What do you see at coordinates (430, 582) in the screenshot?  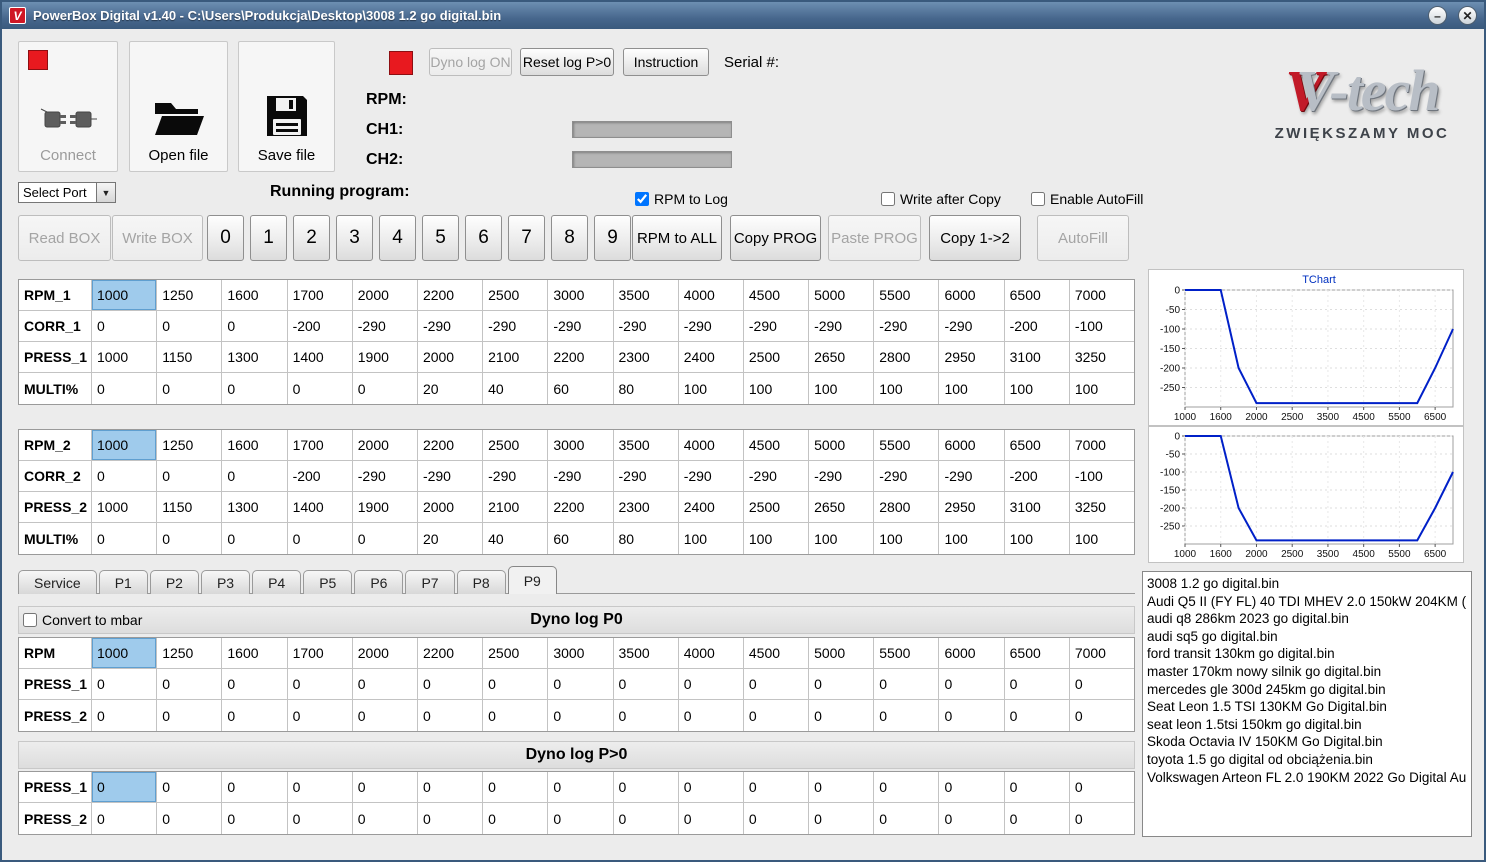 I see `tab-p7: P7` at bounding box center [430, 582].